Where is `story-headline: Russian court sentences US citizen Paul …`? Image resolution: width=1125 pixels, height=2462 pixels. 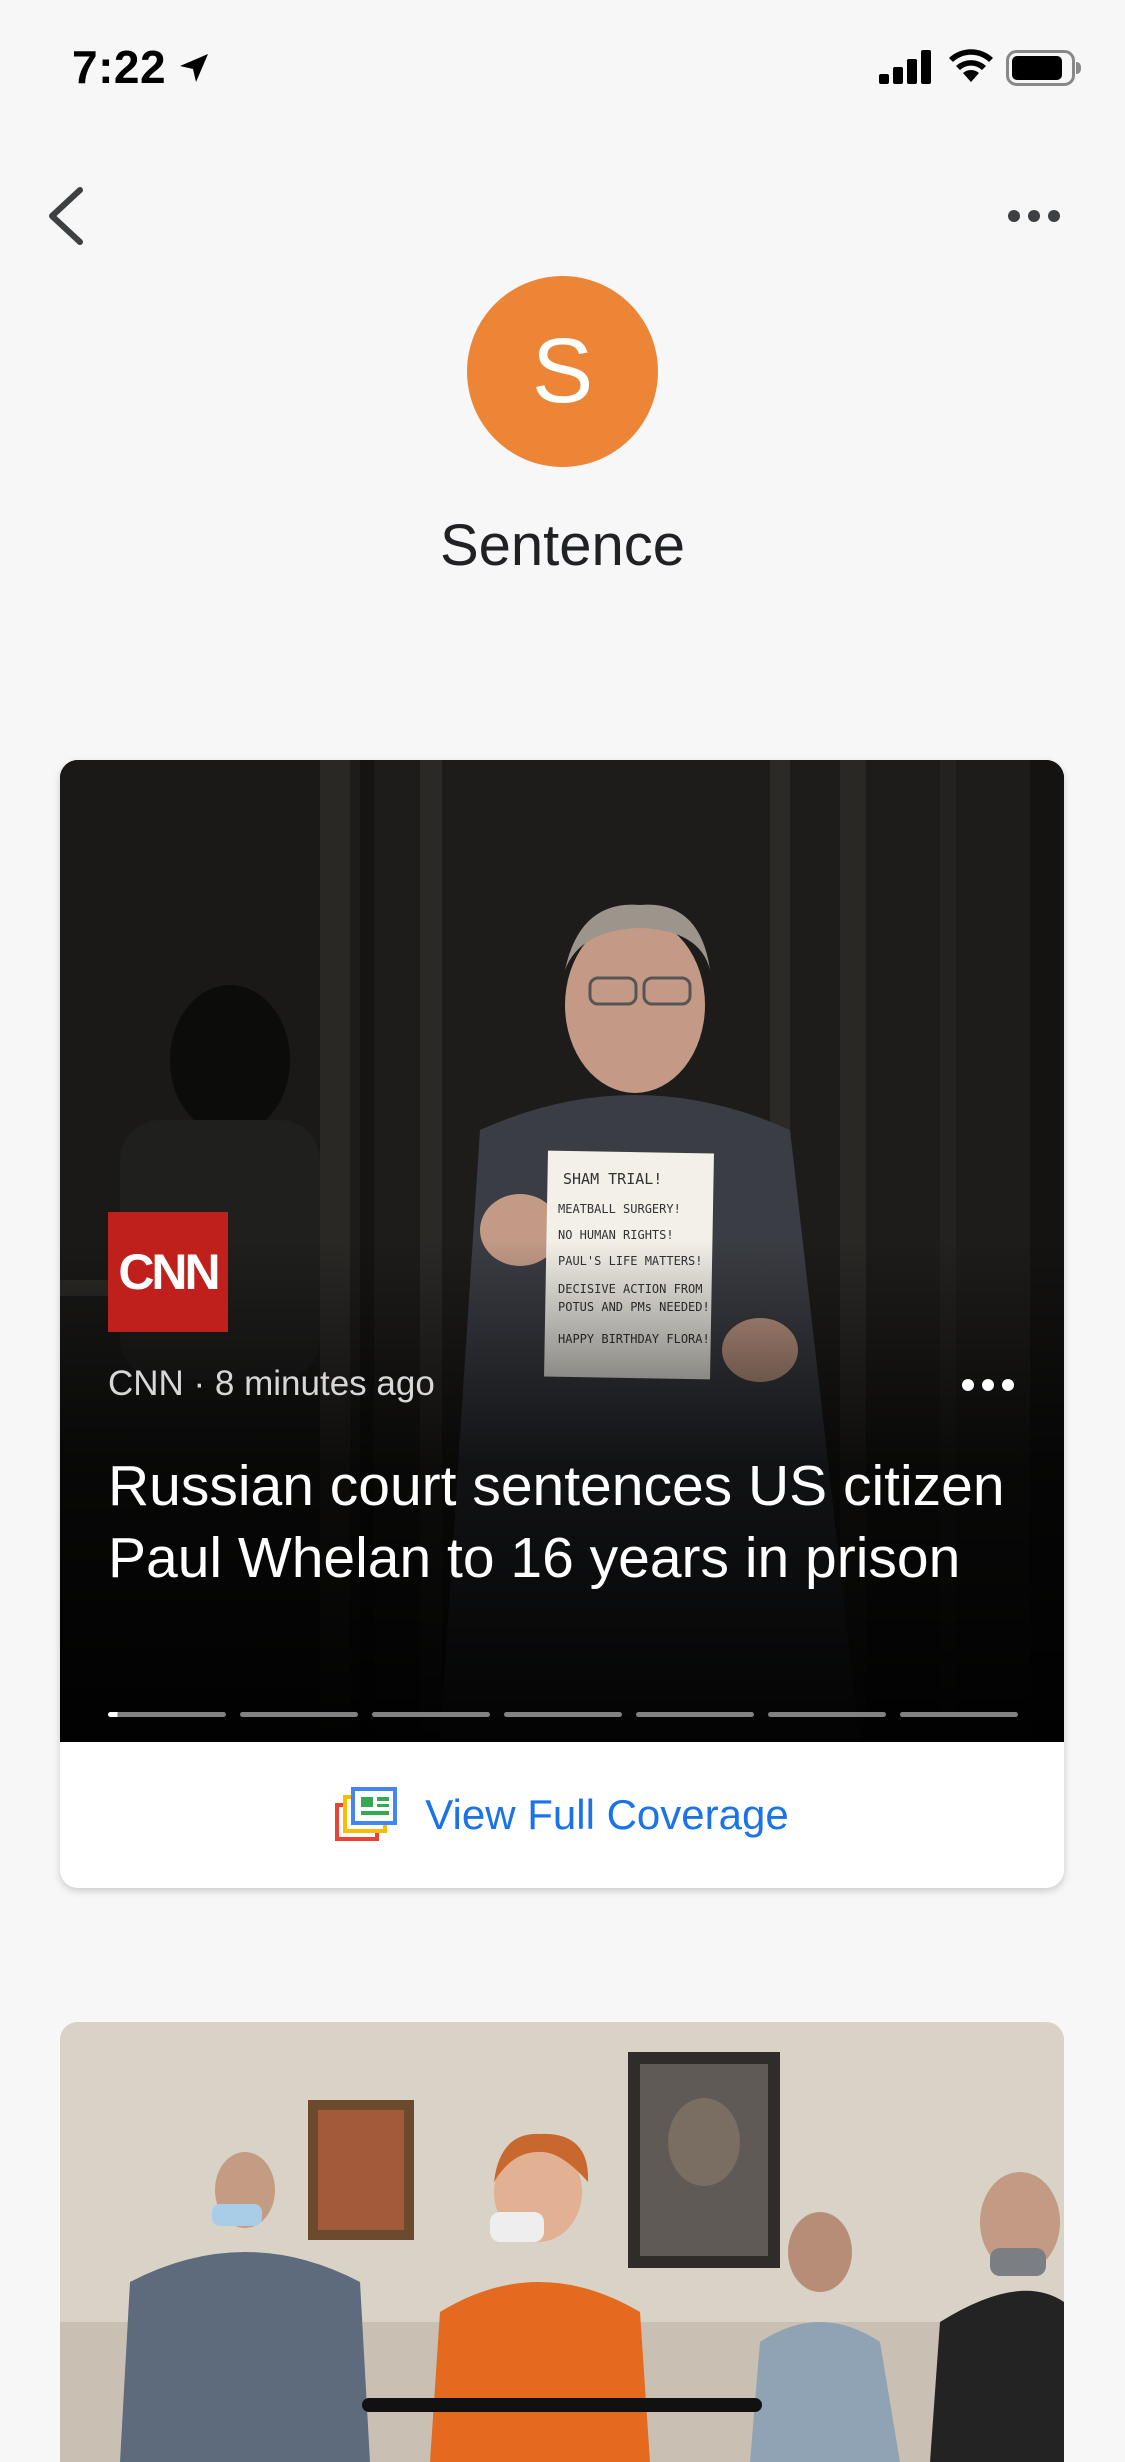
story-headline: Russian court sentences US citizen Paul … is located at coordinates (563, 1522).